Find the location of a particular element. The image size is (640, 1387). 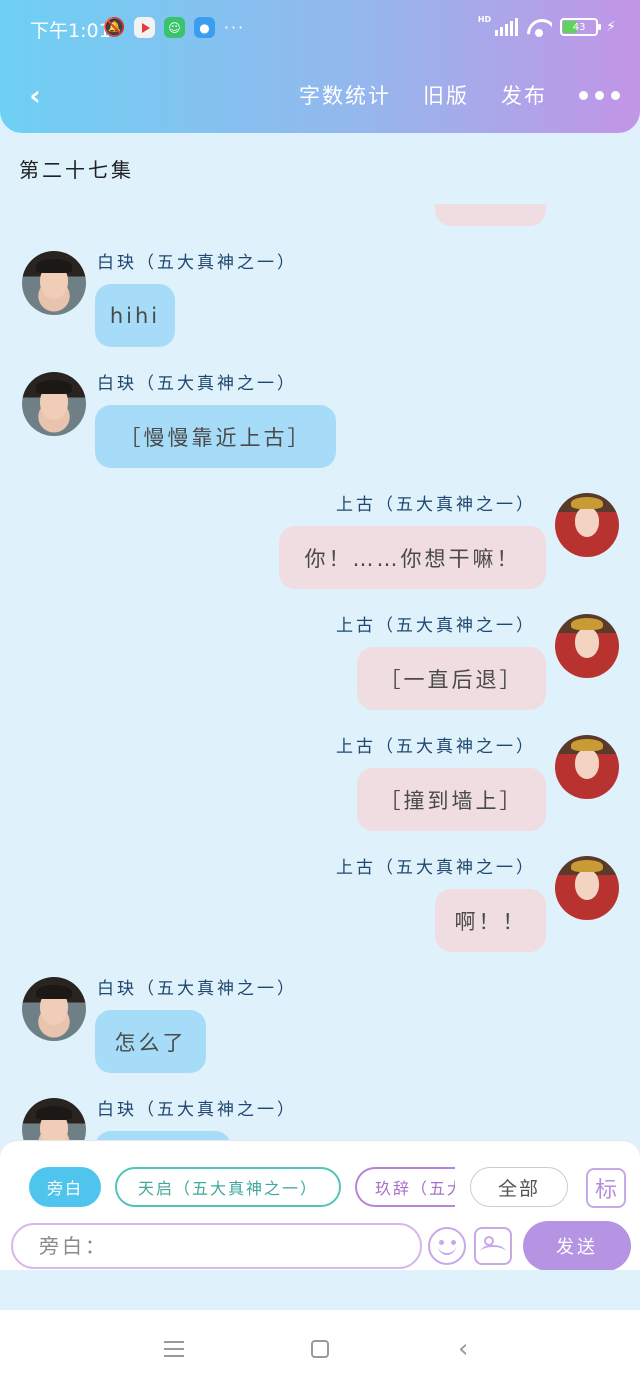

status-bar: 下午1:01 🔕 ☺ ● ··· HD 43 ⚡ is located at coordinates (320, 29).